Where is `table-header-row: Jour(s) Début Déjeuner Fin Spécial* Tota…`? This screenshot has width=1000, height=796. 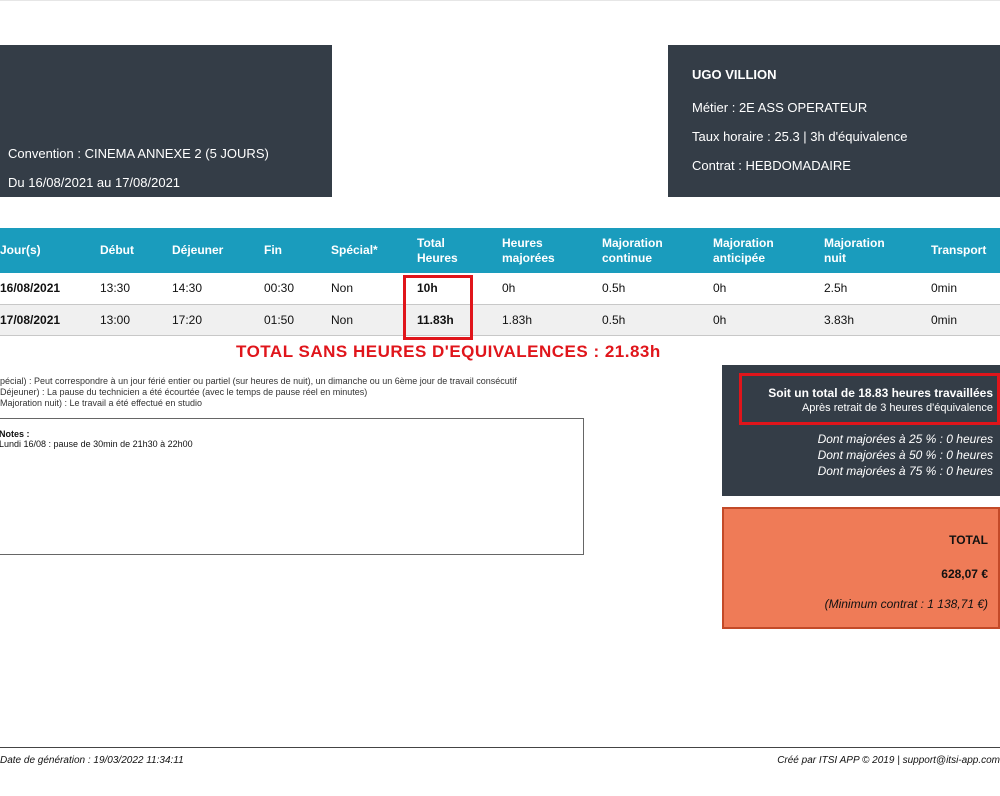
table-header-row: Jour(s) Début Déjeuner Fin Spécial* Tota… is located at coordinates (500, 250).